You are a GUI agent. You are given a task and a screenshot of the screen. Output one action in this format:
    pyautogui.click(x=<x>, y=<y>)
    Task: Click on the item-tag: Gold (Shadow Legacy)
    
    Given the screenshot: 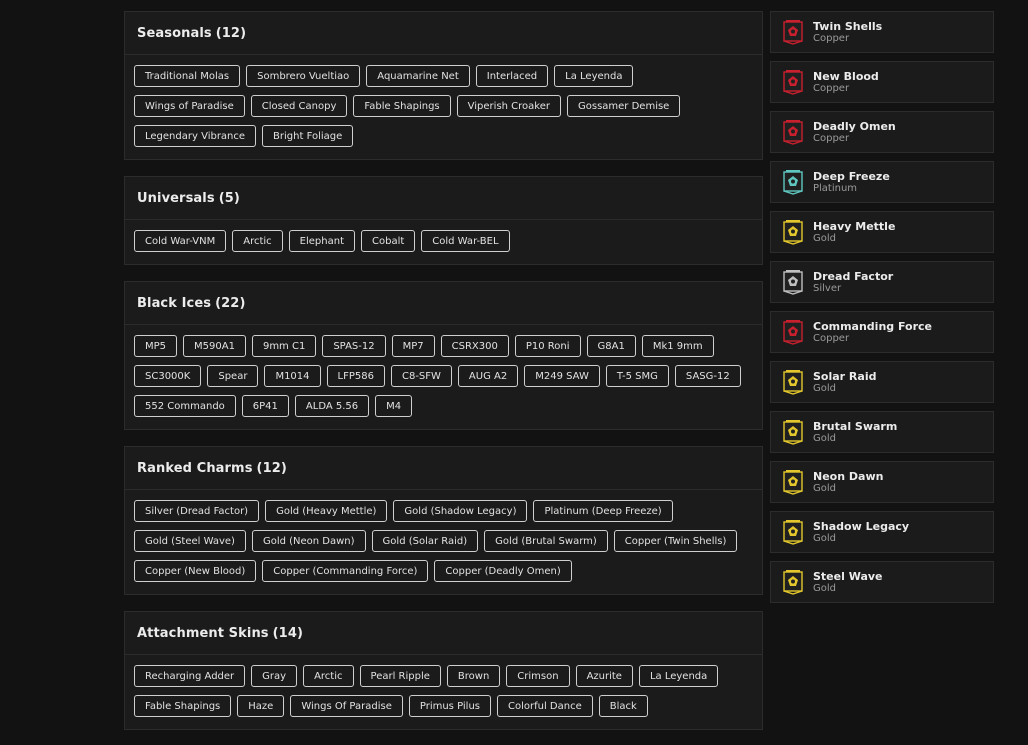 What is the action you would take?
    pyautogui.click(x=460, y=511)
    